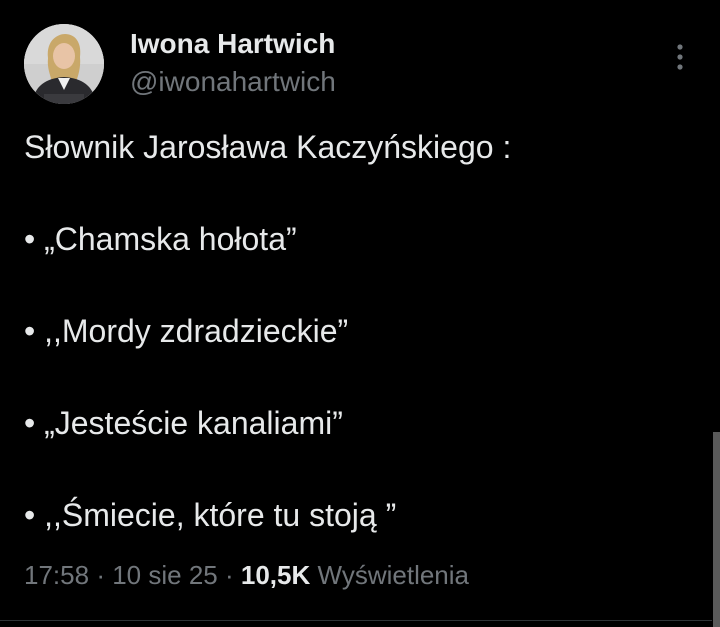  Describe the element at coordinates (393, 575) in the screenshot. I see `views-label: Wyświetlenia` at that location.